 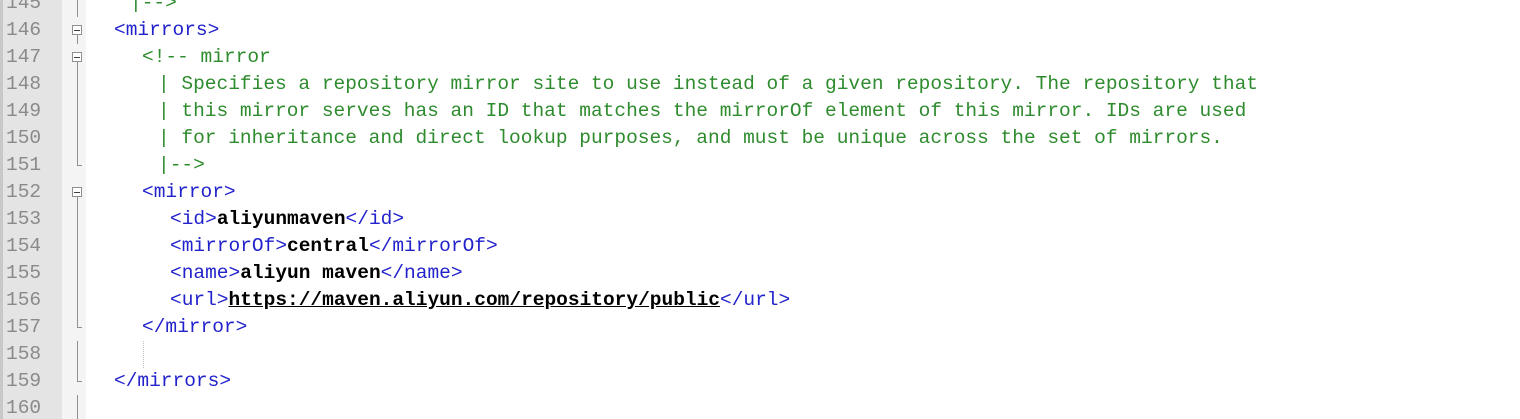 What do you see at coordinates (760, 192) in the screenshot?
I see `code-line: 152 <mirror>` at bounding box center [760, 192].